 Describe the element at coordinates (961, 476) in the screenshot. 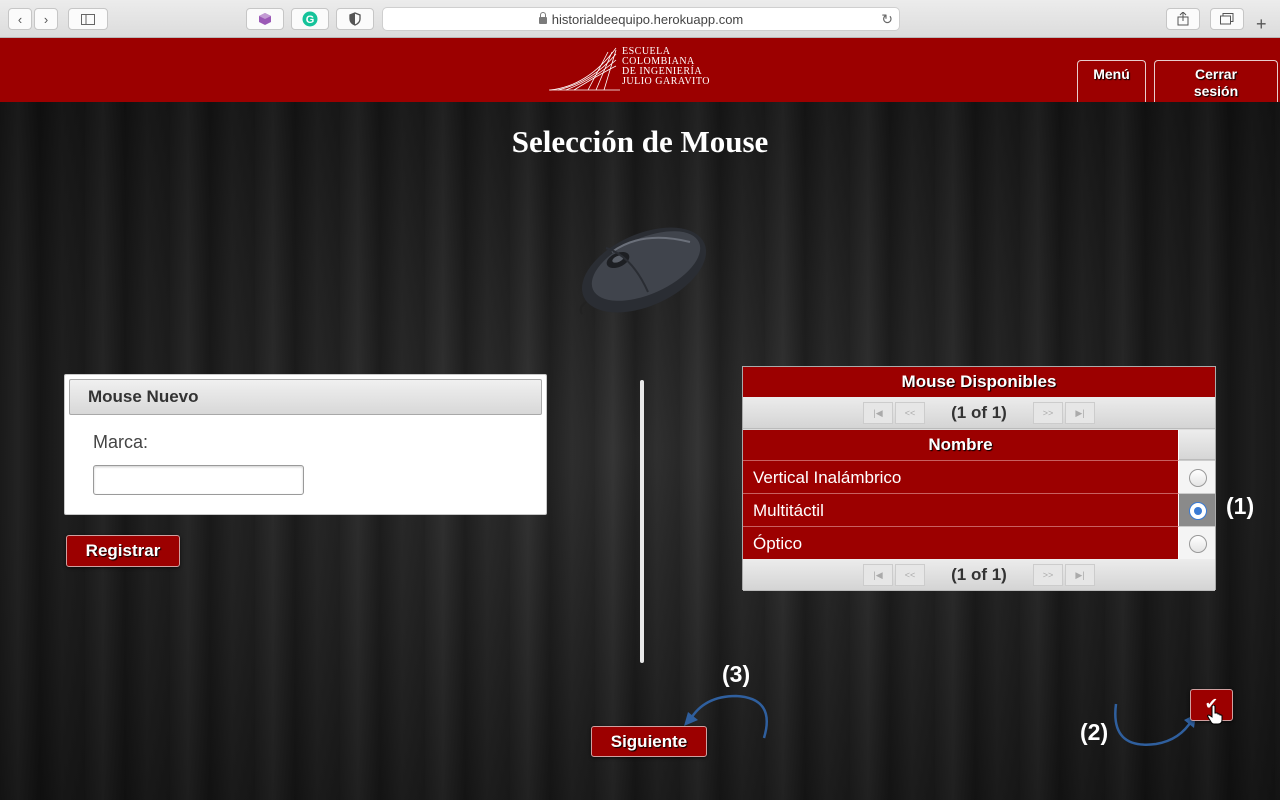

I see `row-name: Vertical Inalámbrico` at that location.